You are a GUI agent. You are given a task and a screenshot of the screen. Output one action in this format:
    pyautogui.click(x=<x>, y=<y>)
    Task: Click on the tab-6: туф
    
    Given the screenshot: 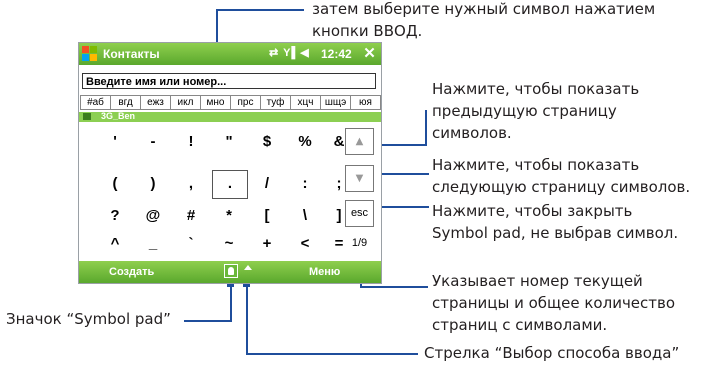 What is the action you would take?
    pyautogui.click(x=275, y=102)
    